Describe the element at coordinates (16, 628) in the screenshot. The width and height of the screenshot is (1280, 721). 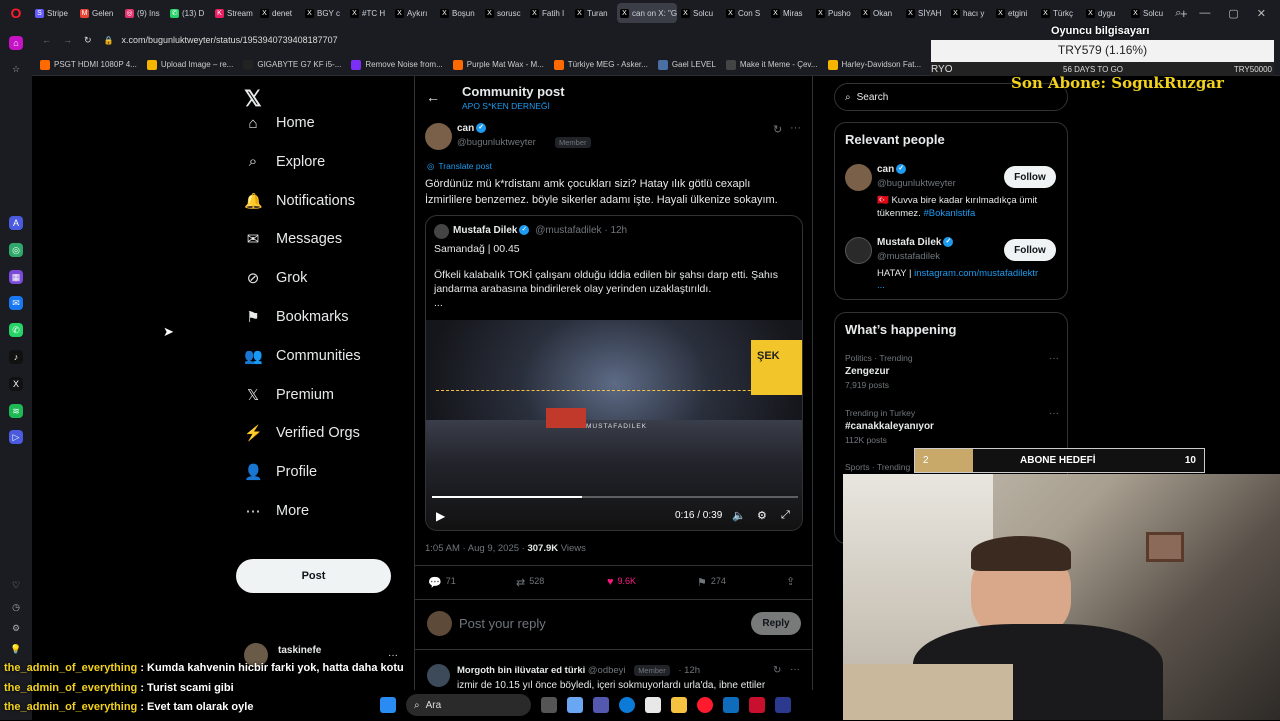
I see `settings-icon: ⚙` at that location.